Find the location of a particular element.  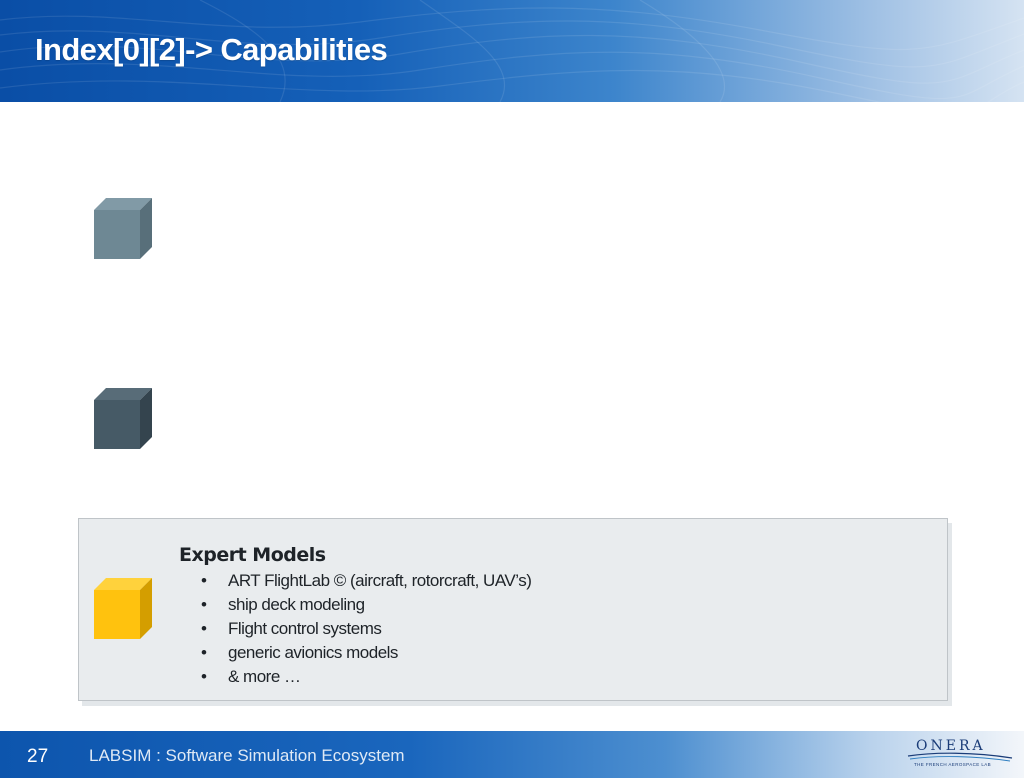

logo-tagline: THE FRENCH AEROSPACE LAB is located at coordinates (953, 764).